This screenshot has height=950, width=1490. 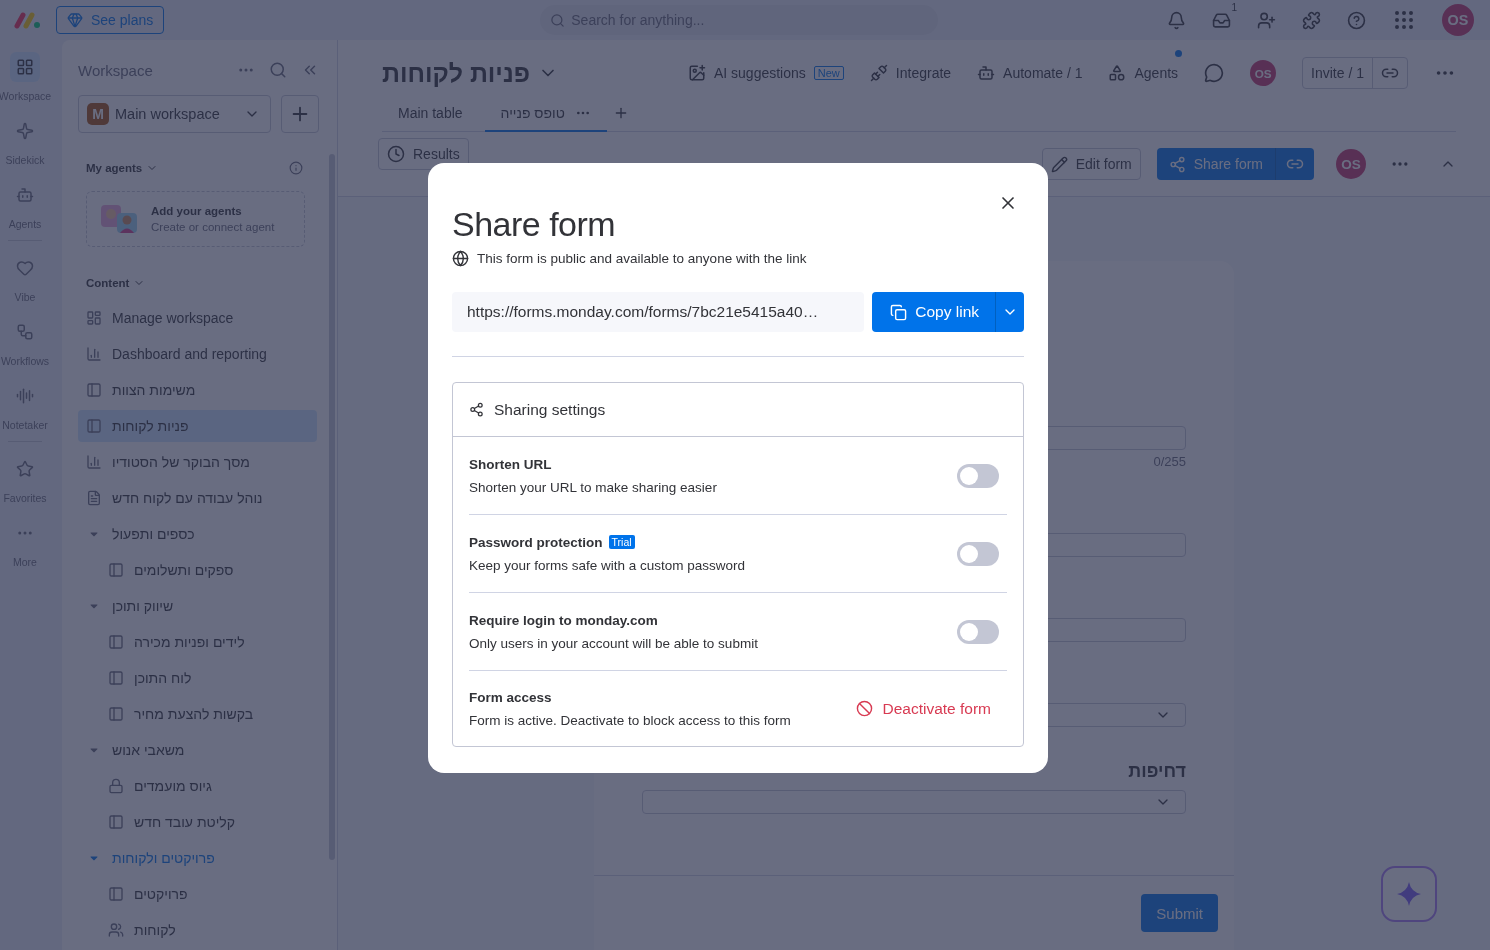 What do you see at coordinates (899, 312) in the screenshot?
I see `copy-icon` at bounding box center [899, 312].